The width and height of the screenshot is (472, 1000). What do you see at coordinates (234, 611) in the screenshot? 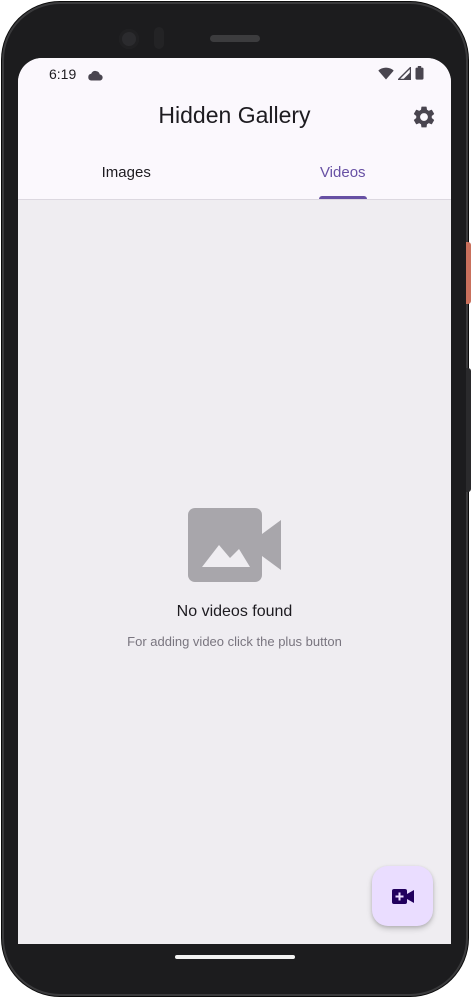
I see `empty-state-title: No videos found` at bounding box center [234, 611].